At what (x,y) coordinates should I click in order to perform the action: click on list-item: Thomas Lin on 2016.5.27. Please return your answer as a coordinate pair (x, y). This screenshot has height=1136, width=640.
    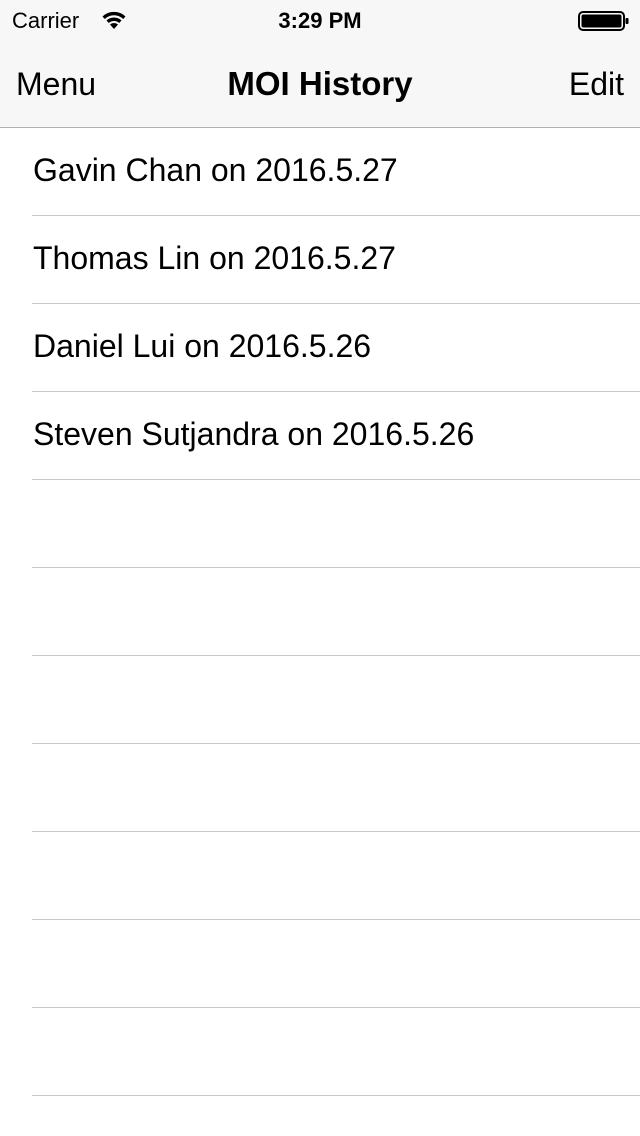
    Looking at the image, I should click on (320, 260).